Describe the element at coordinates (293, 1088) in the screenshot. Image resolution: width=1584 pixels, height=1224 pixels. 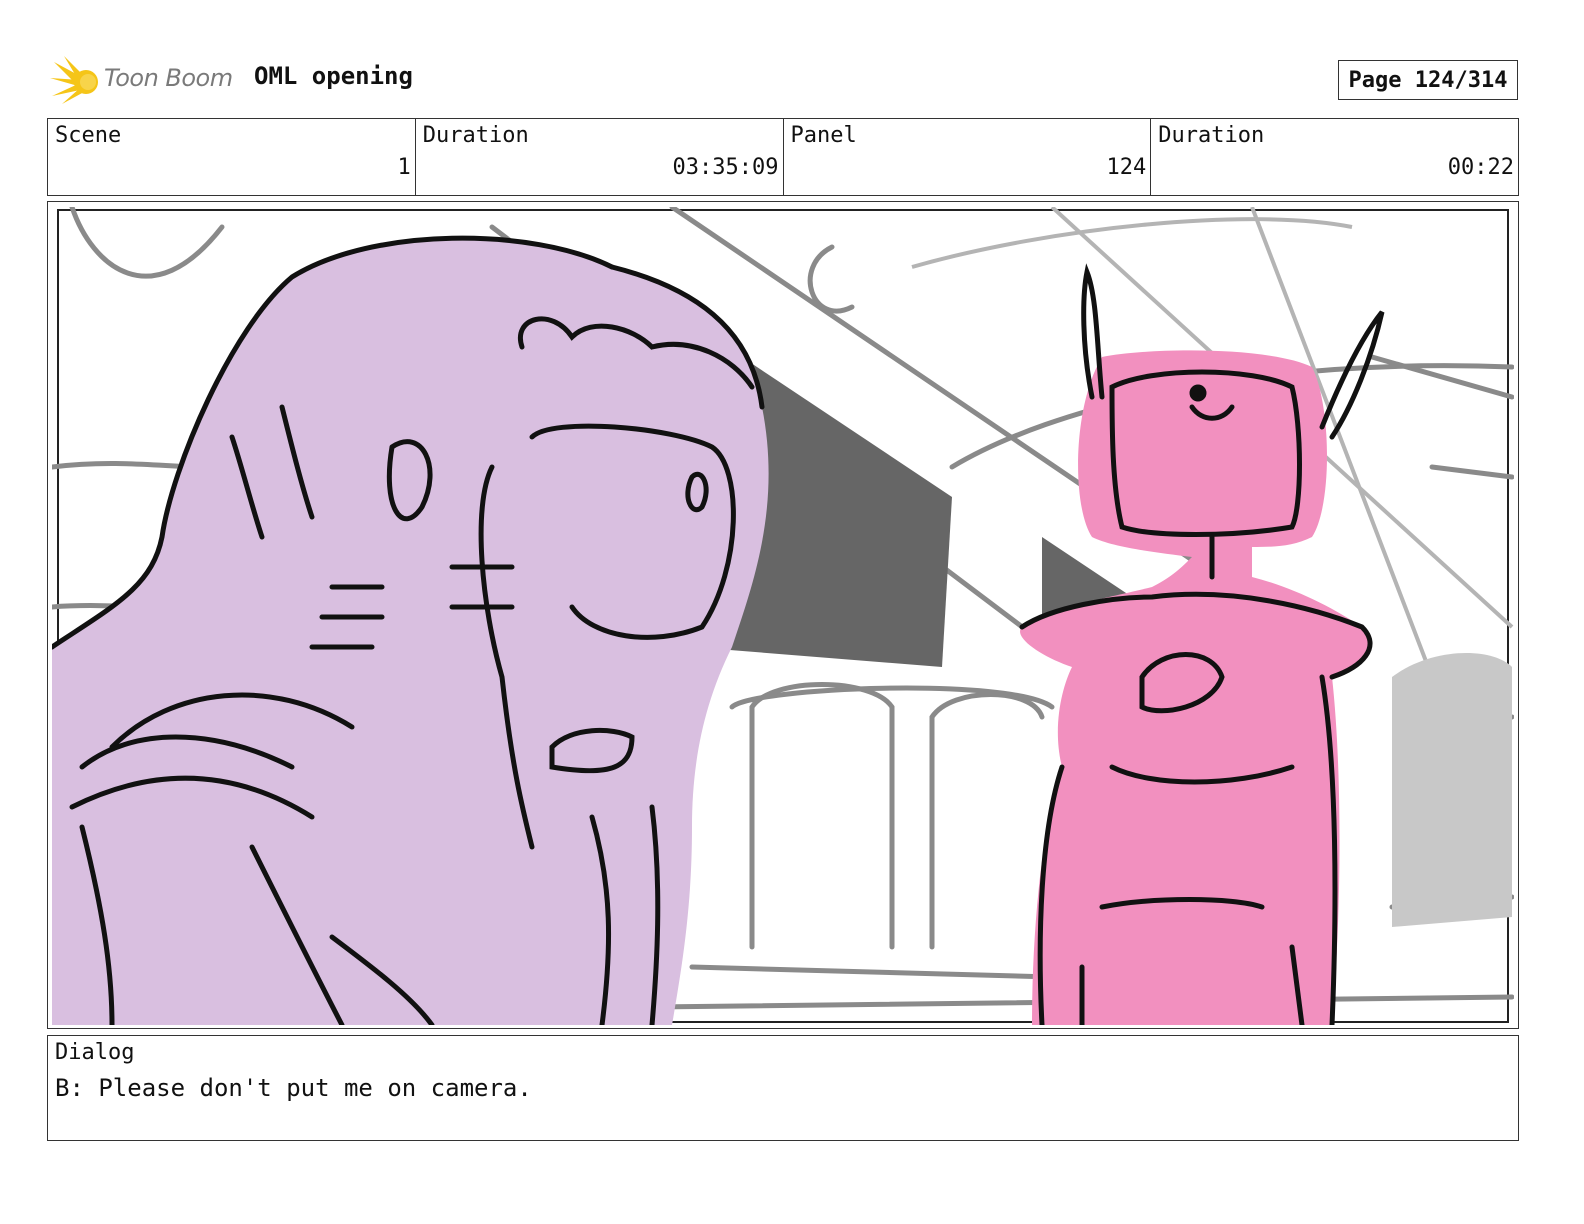
I see `dialog-text: B: Please don't put me on camera.` at that location.